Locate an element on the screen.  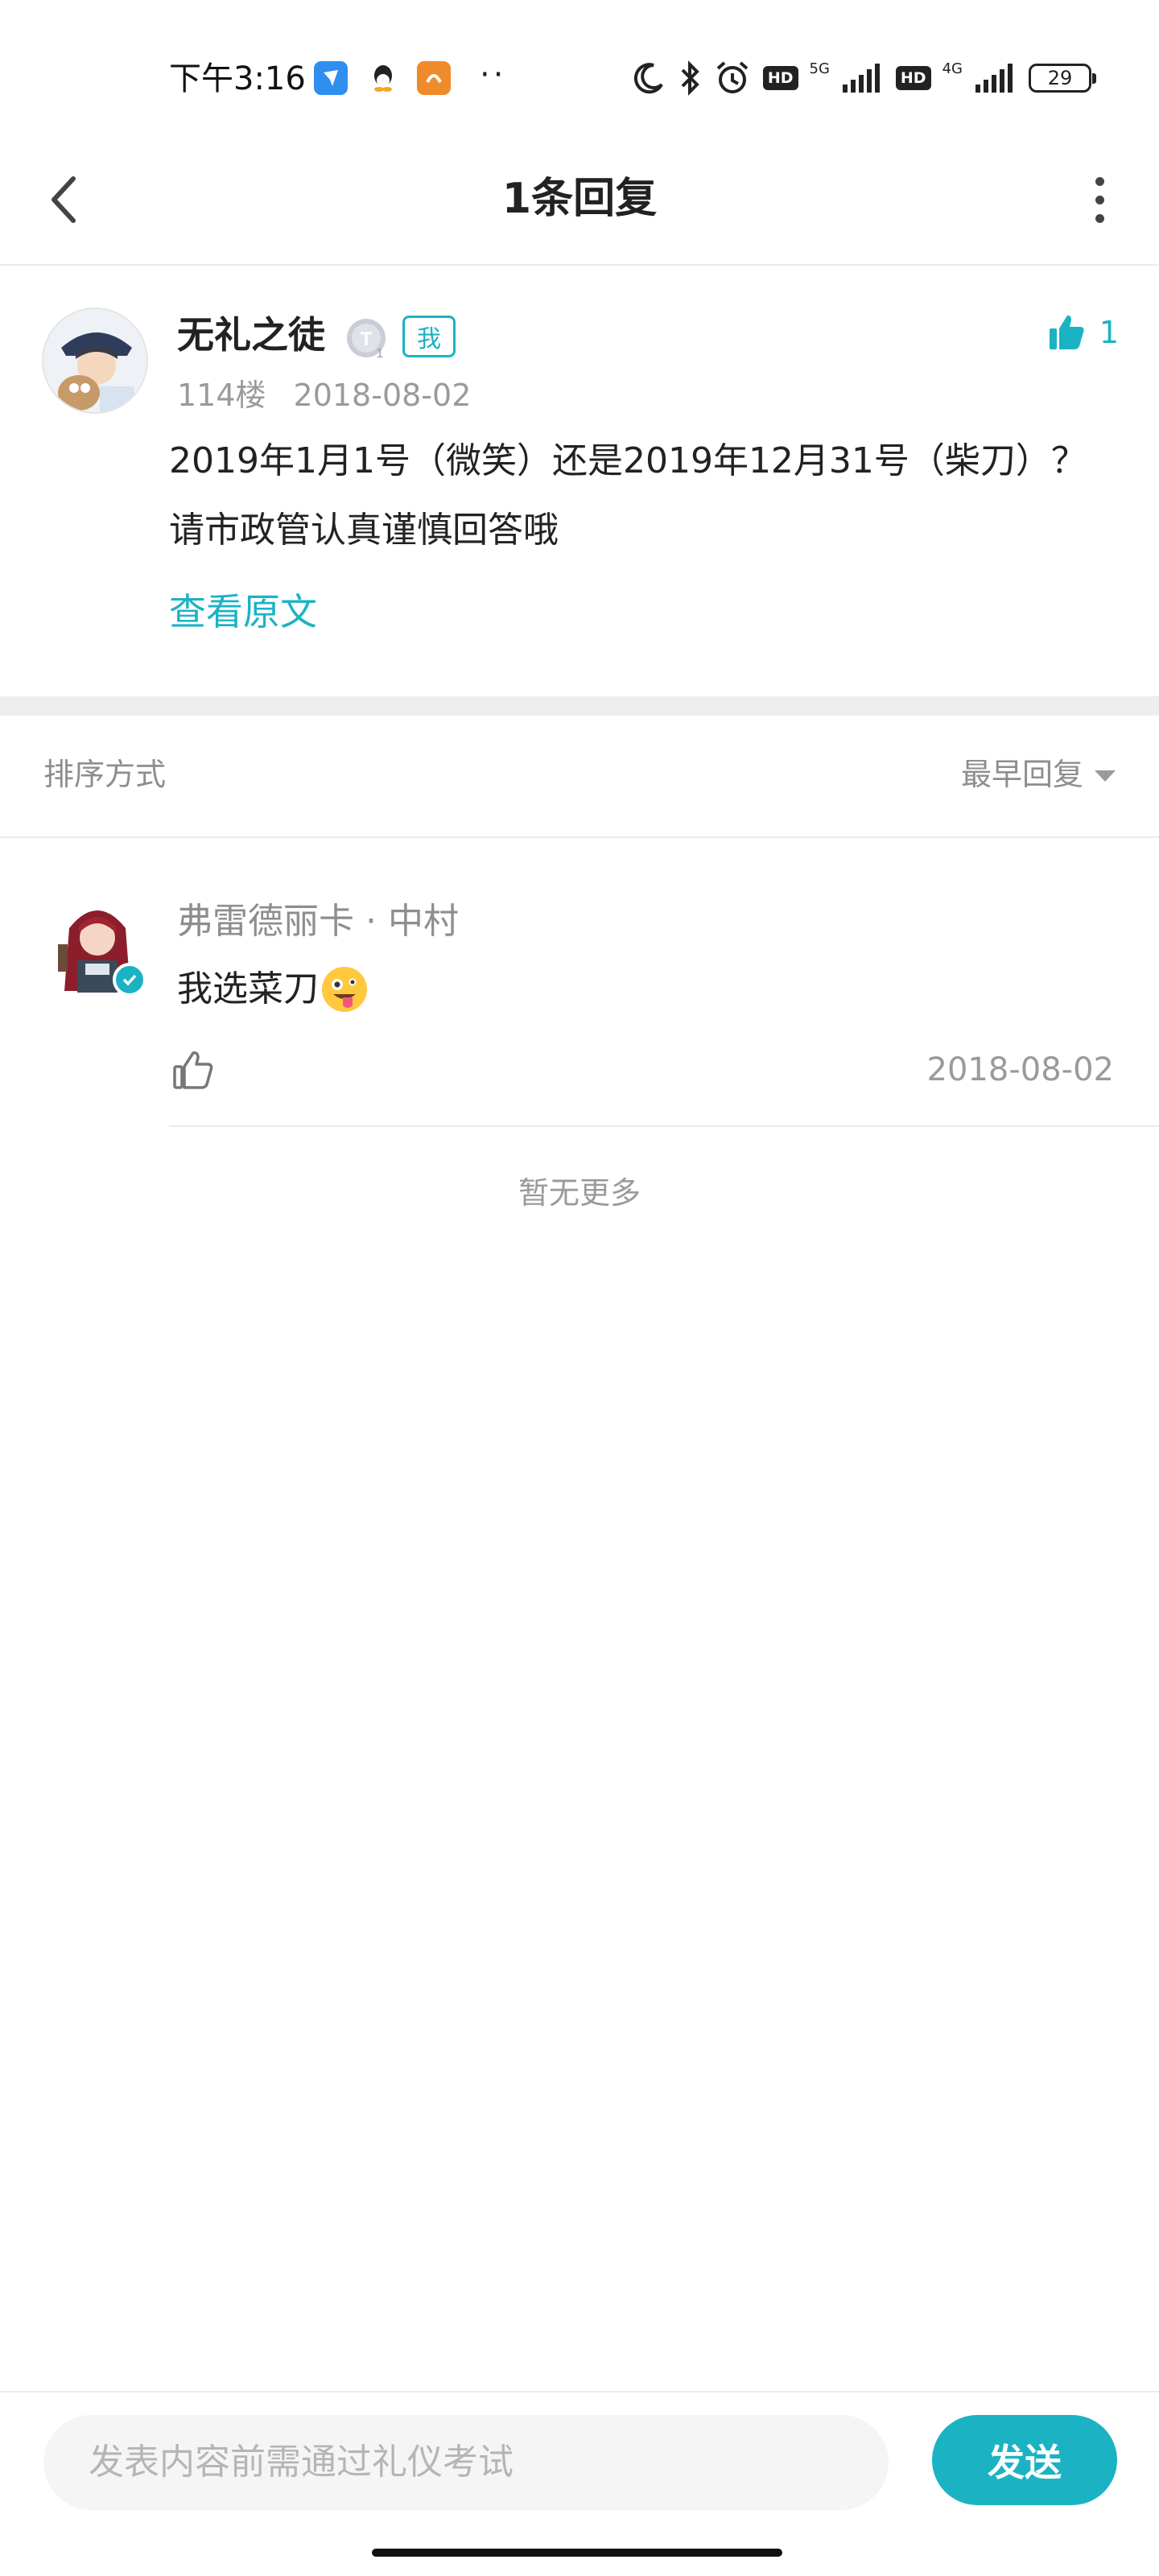
verified-badge-icon is located at coordinates (129, 980).